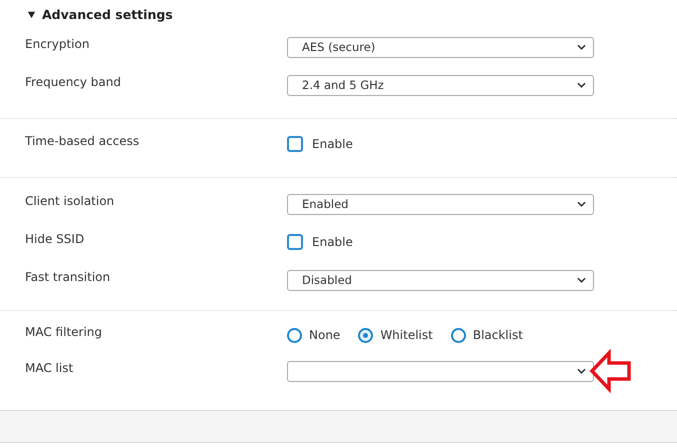 The width and height of the screenshot is (677, 447). Describe the element at coordinates (49, 369) in the screenshot. I see `field-label: MAC list` at that location.